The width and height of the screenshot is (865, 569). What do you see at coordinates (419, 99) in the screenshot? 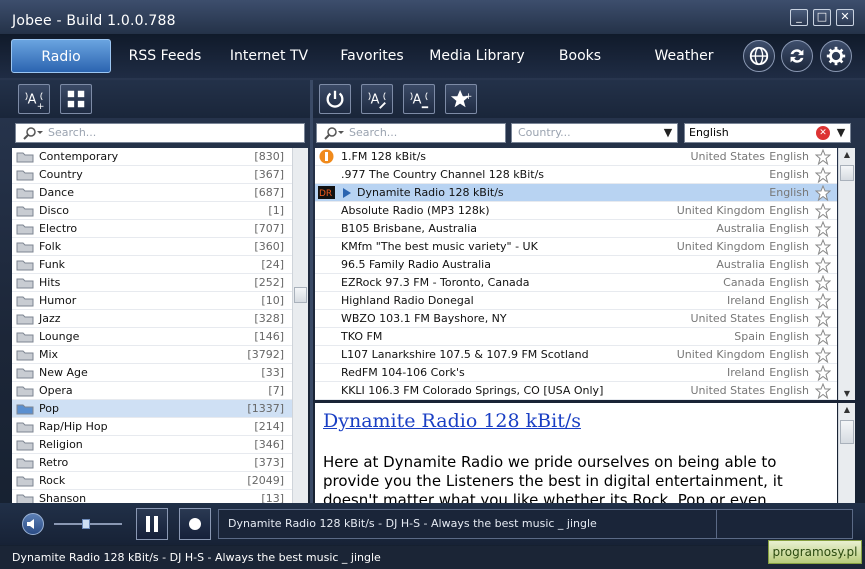
I see `remove-station-icon: A` at bounding box center [419, 99].